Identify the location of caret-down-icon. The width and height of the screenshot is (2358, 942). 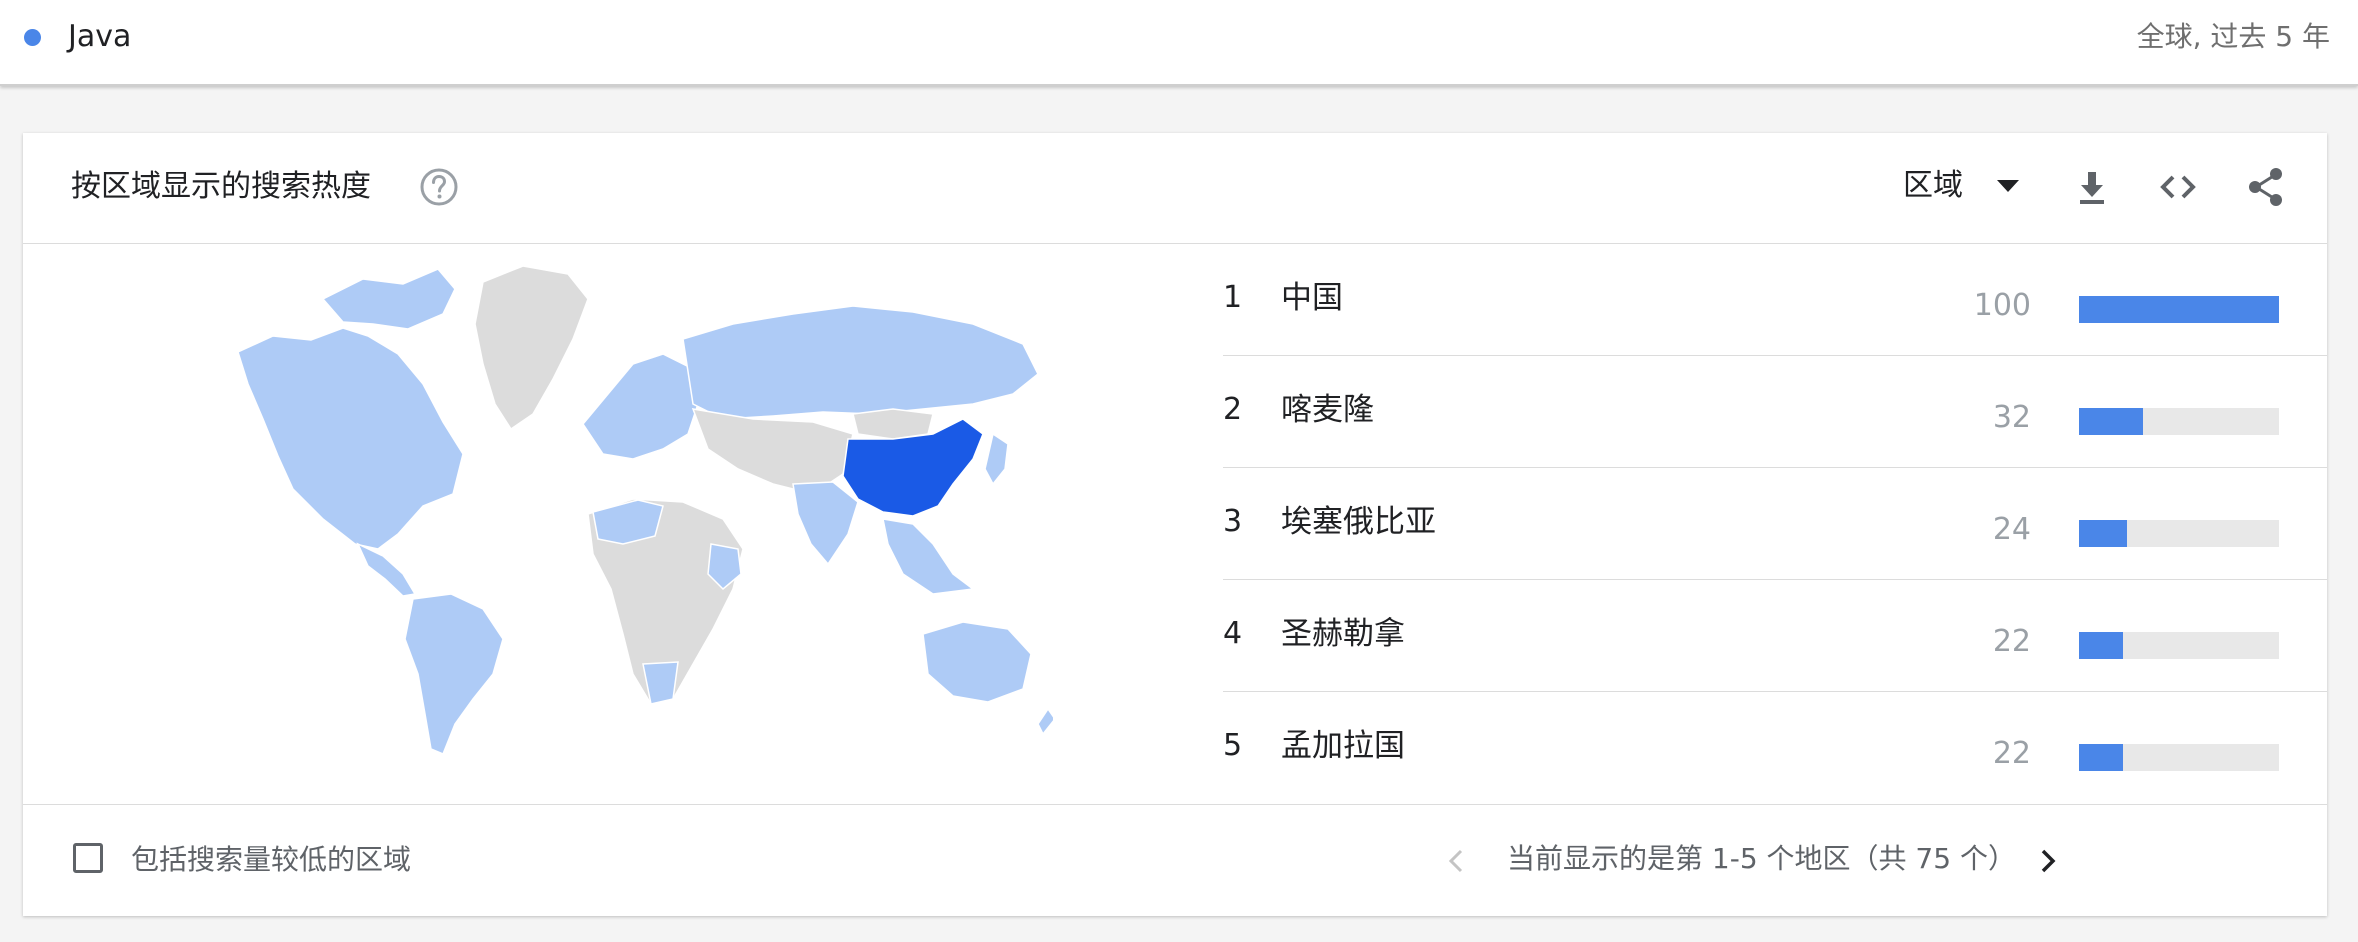
(2008, 186).